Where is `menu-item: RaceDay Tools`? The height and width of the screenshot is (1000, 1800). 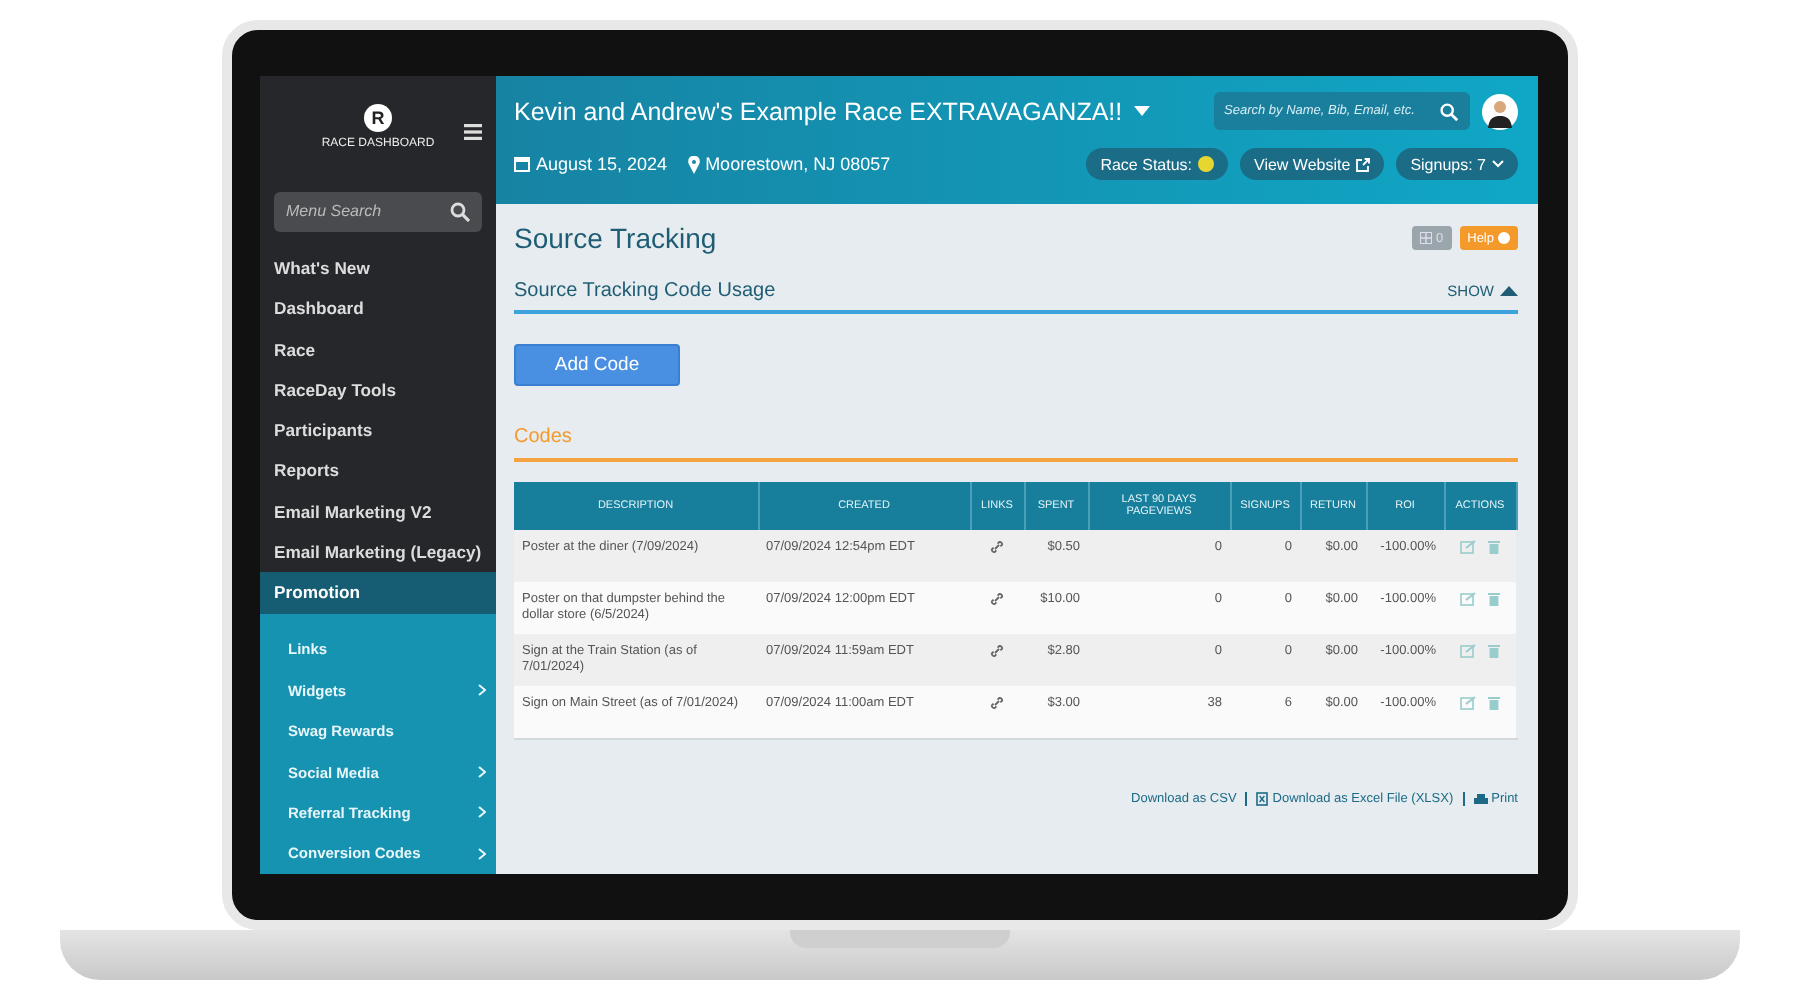 menu-item: RaceDay Tools is located at coordinates (378, 390).